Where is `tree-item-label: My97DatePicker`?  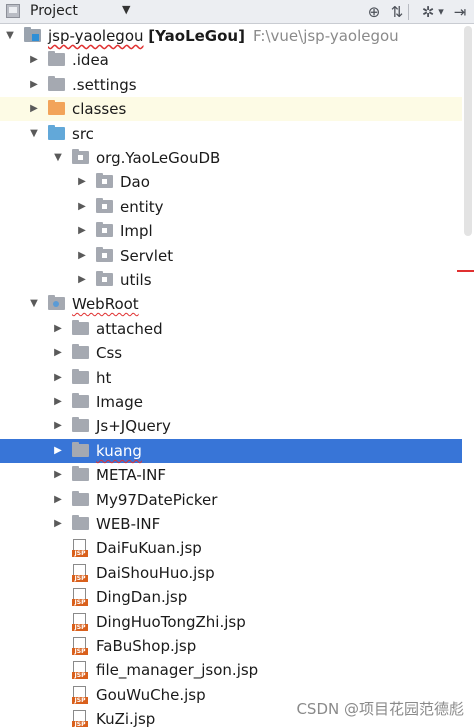
tree-item-label: My97DatePicker is located at coordinates (157, 500).